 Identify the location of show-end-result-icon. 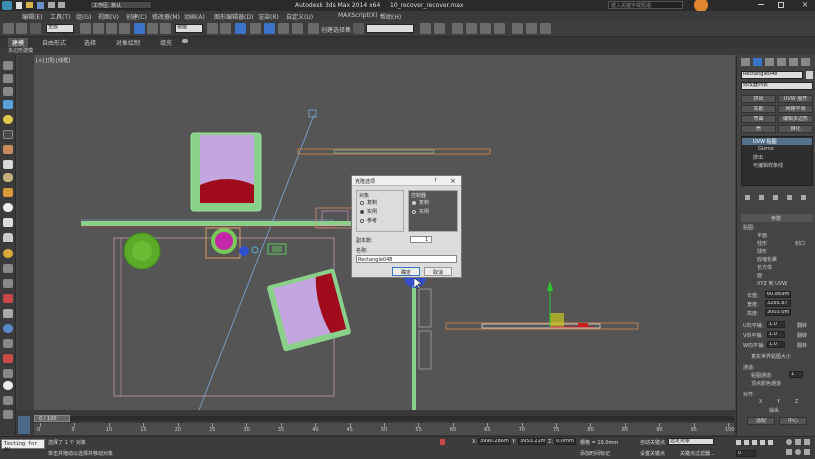
(761, 197).